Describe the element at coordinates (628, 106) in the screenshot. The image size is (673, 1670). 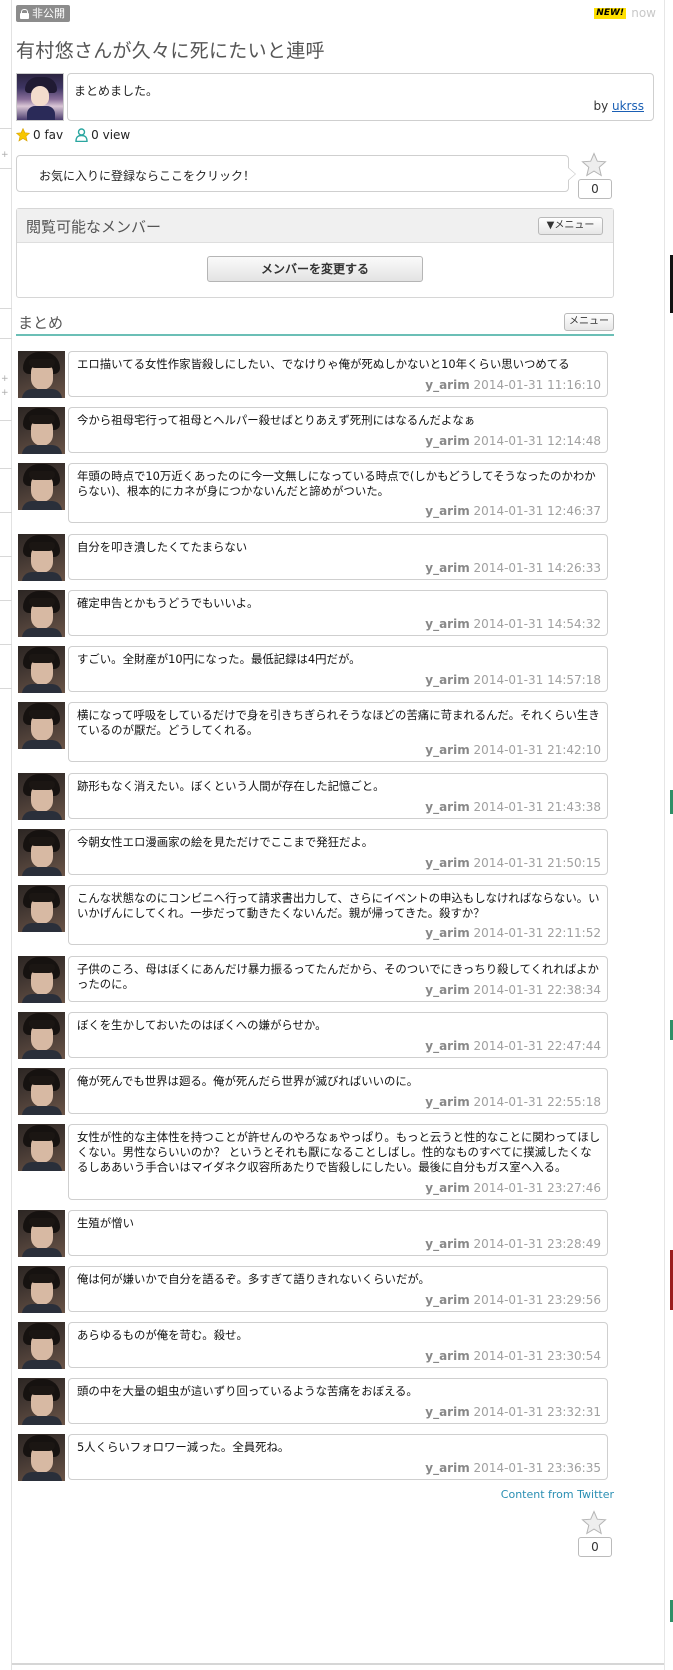
I see `author-link: ukrss` at that location.